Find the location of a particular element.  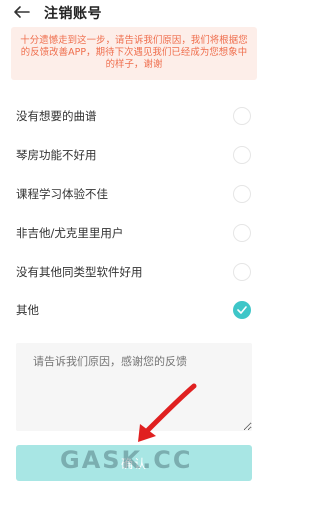

feedback-input is located at coordinates (134, 387).